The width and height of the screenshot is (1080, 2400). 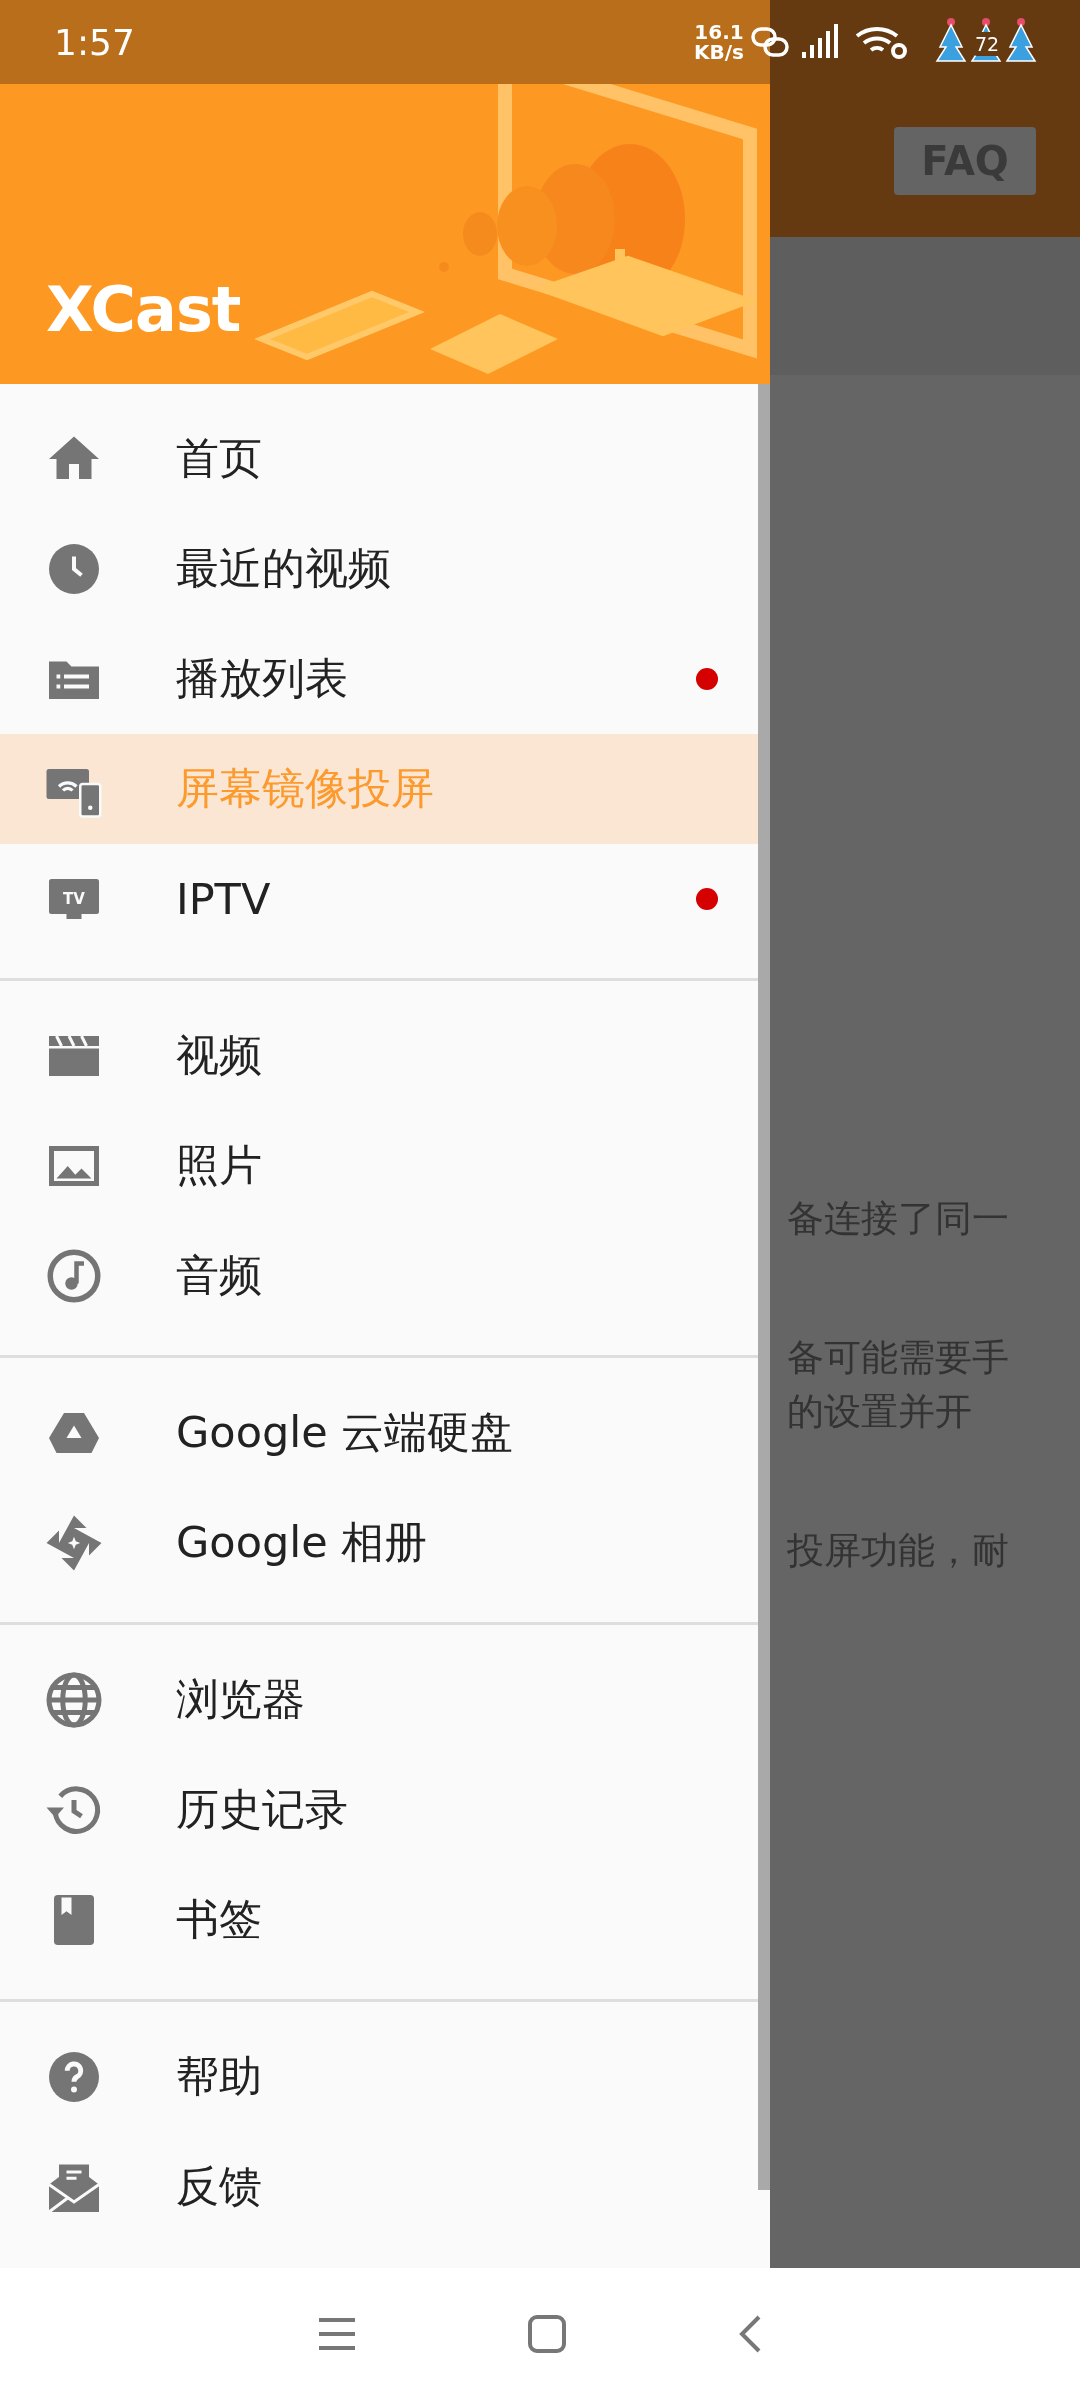 I want to click on network-speed: 16.1, so click(x=719, y=32).